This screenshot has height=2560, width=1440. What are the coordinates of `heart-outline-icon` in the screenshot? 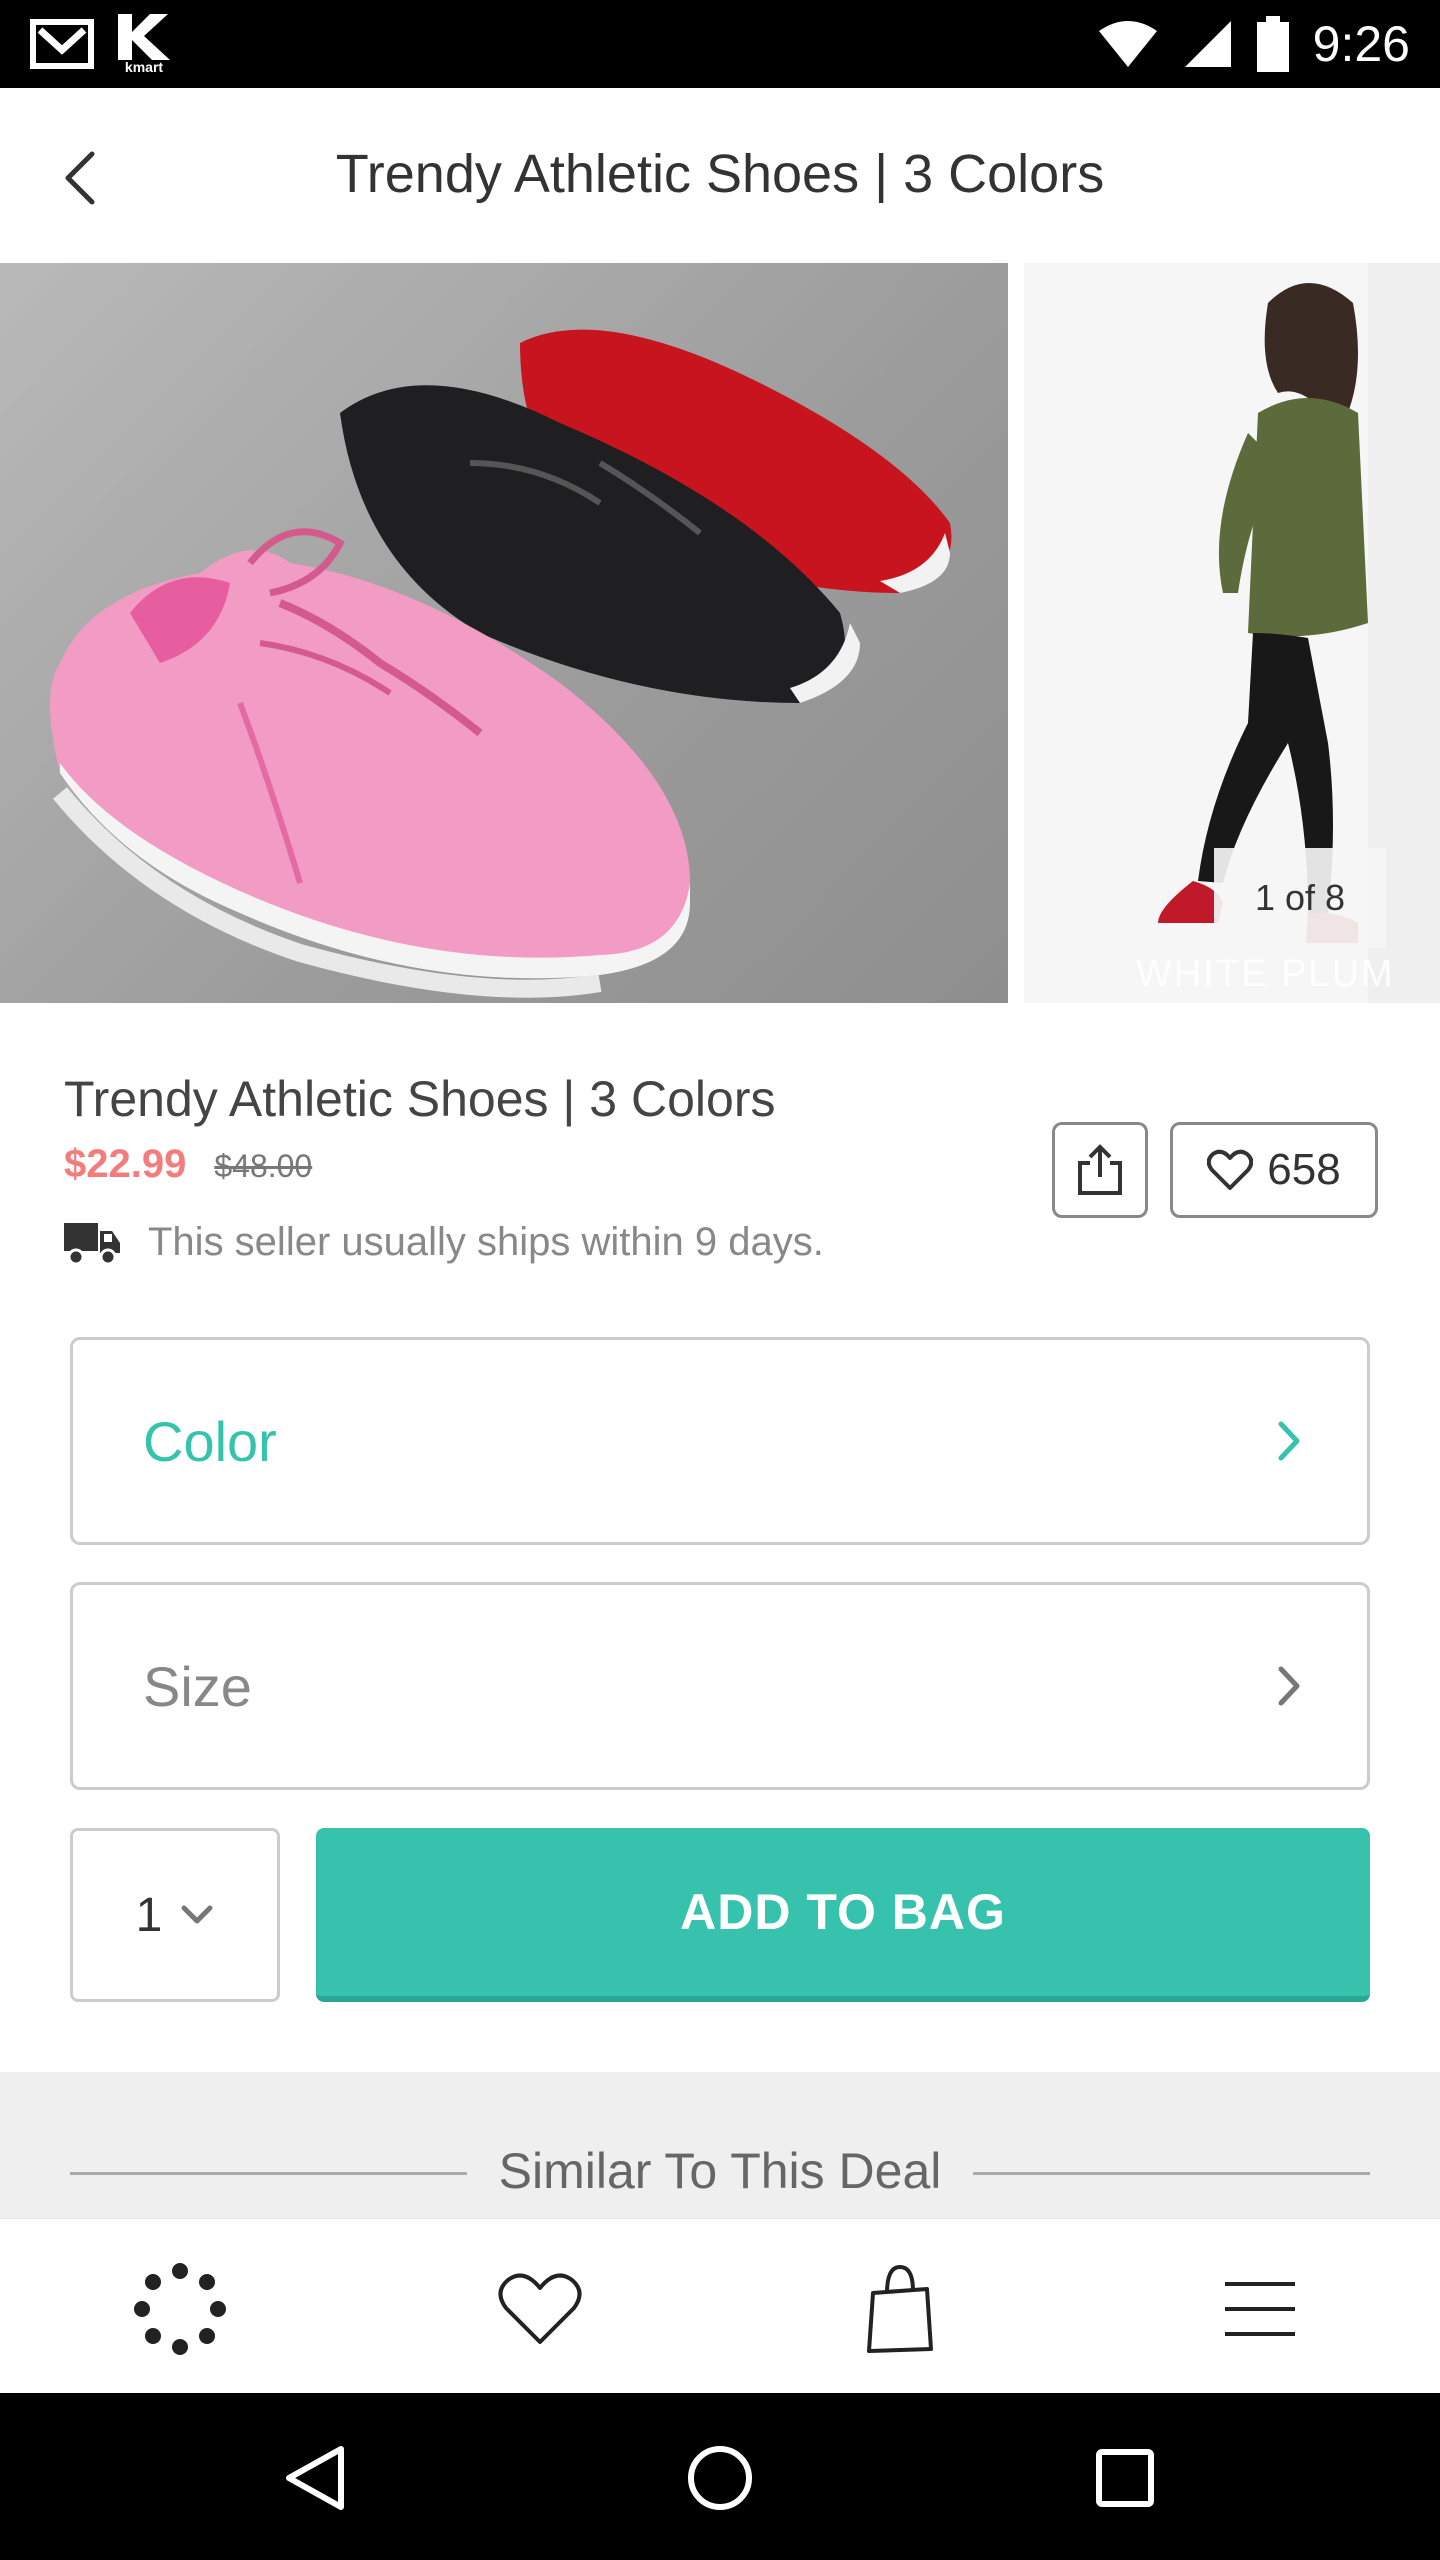 It's located at (1230, 1169).